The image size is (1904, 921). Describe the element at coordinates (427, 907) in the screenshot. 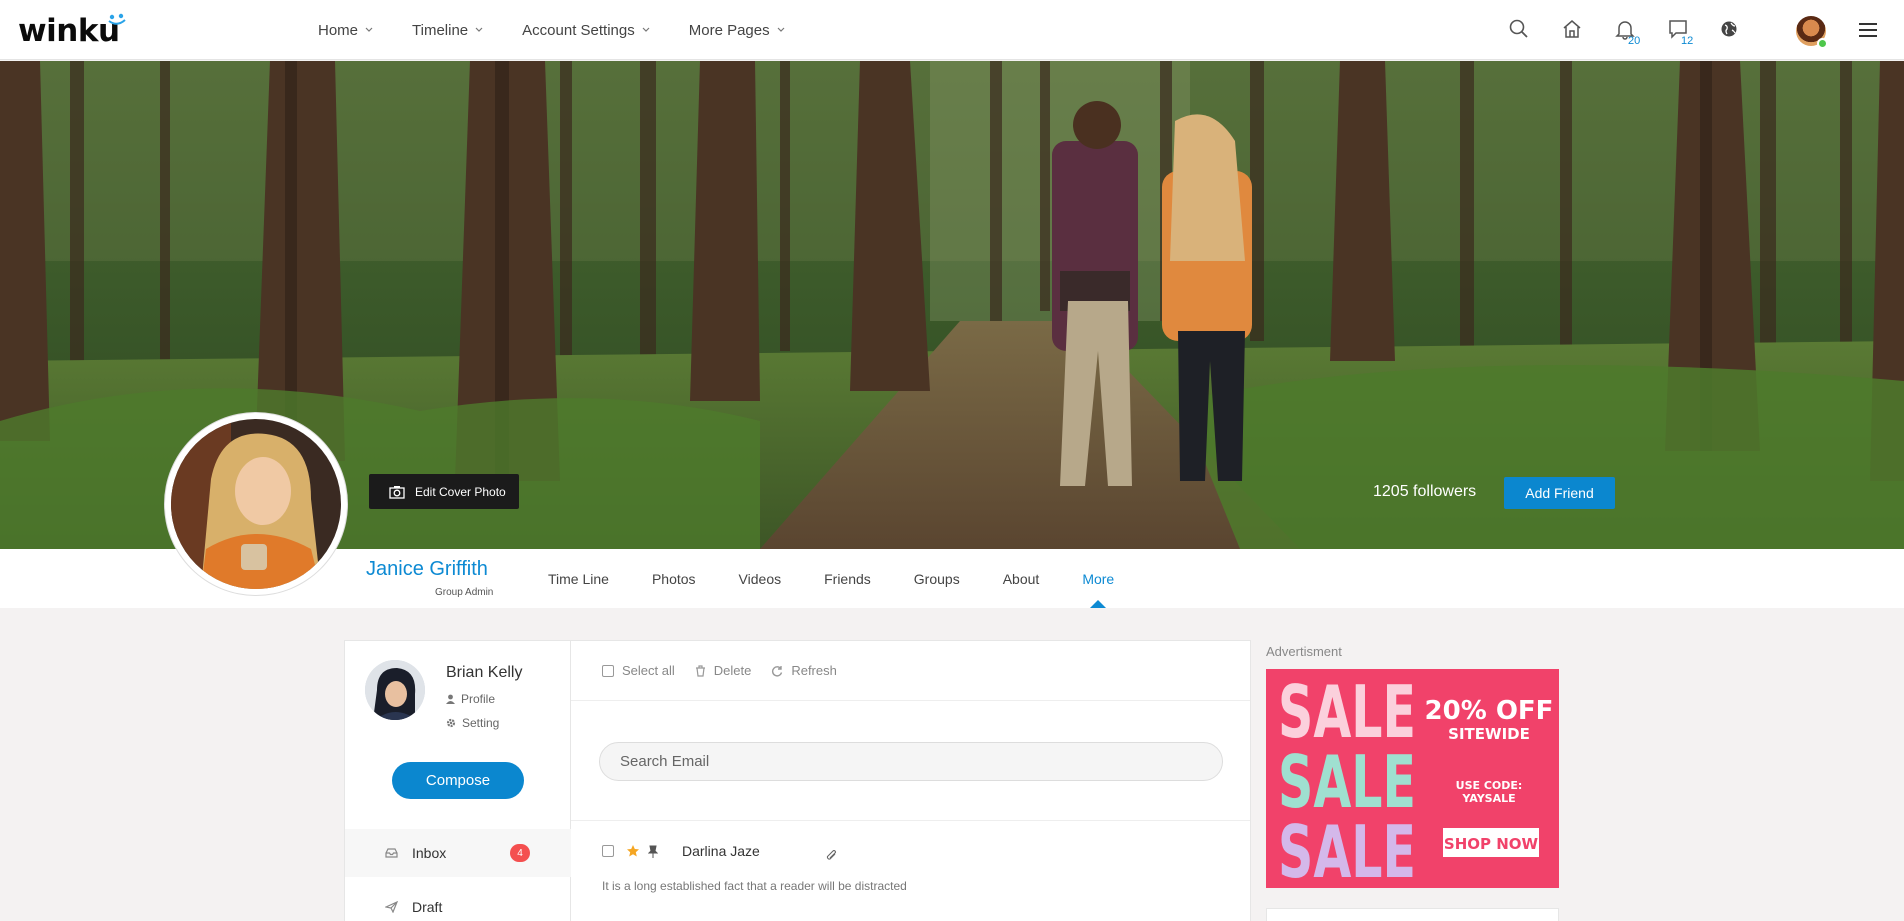

I see `folder-draft-label: Draft` at that location.